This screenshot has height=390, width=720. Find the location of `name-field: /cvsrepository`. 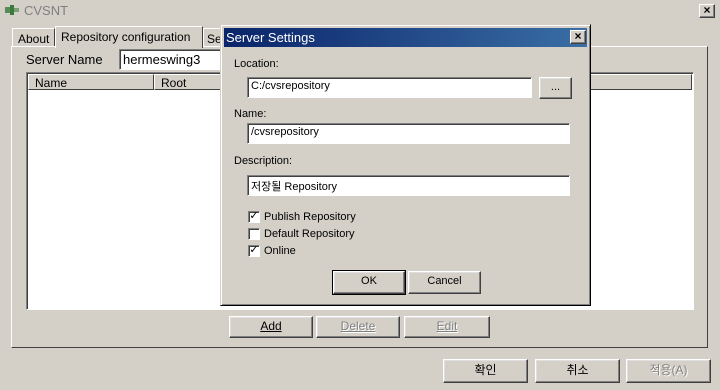

name-field: /cvsrepository is located at coordinates (408, 133).